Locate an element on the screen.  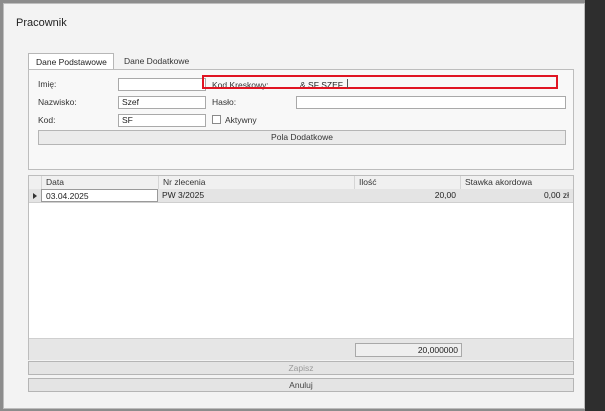
col-nr-zlecenia-header: Nr zlecenia is located at coordinates (256, 182).